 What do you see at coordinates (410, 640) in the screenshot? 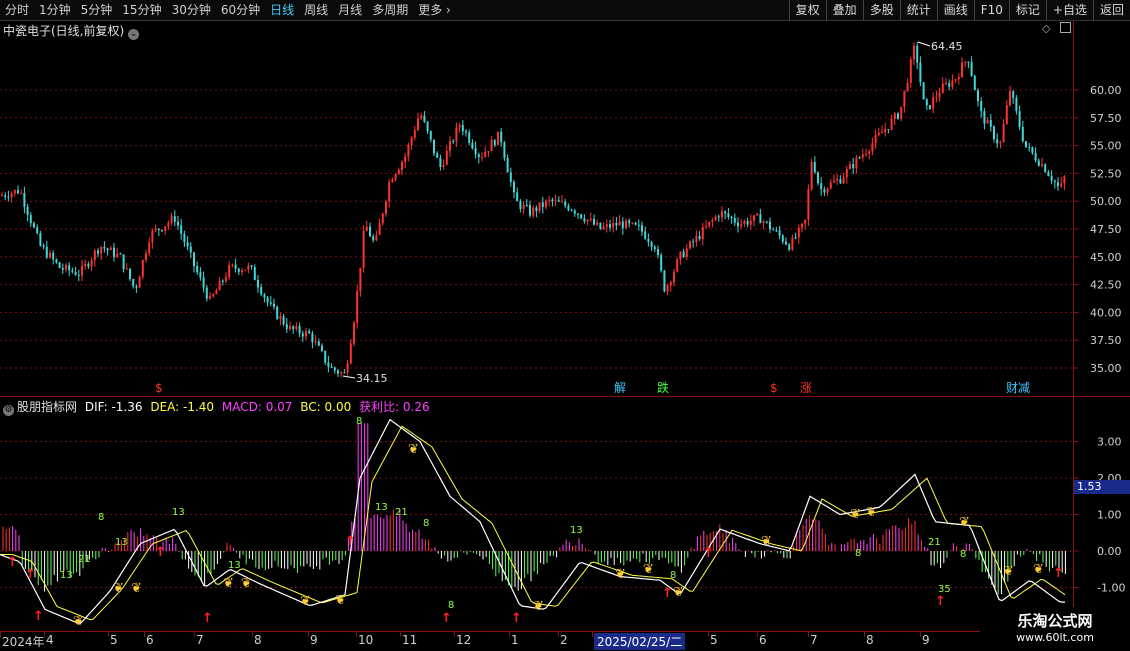
I see `date-tick-label: 11` at bounding box center [410, 640].